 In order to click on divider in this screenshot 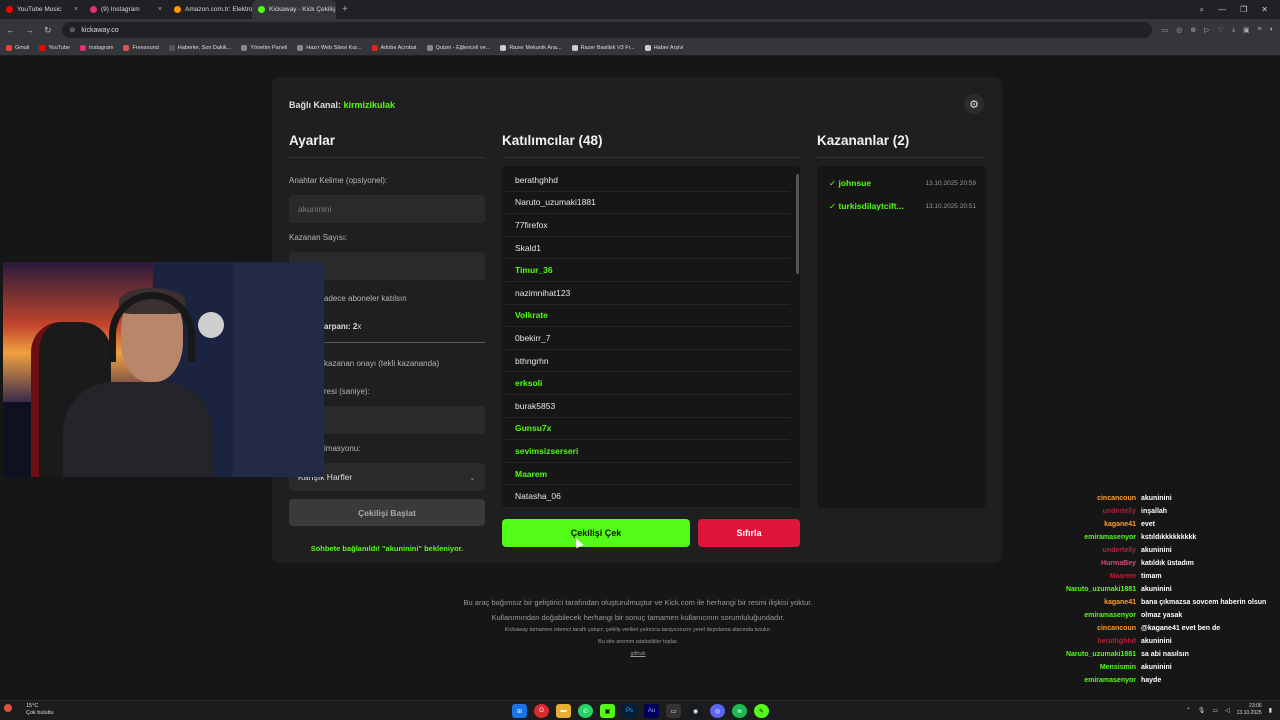, I will do `click(387, 157)`.